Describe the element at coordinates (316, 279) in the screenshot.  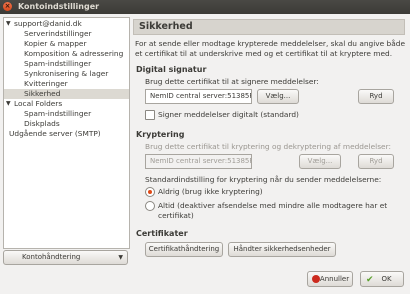
I see `cancel-icon` at that location.